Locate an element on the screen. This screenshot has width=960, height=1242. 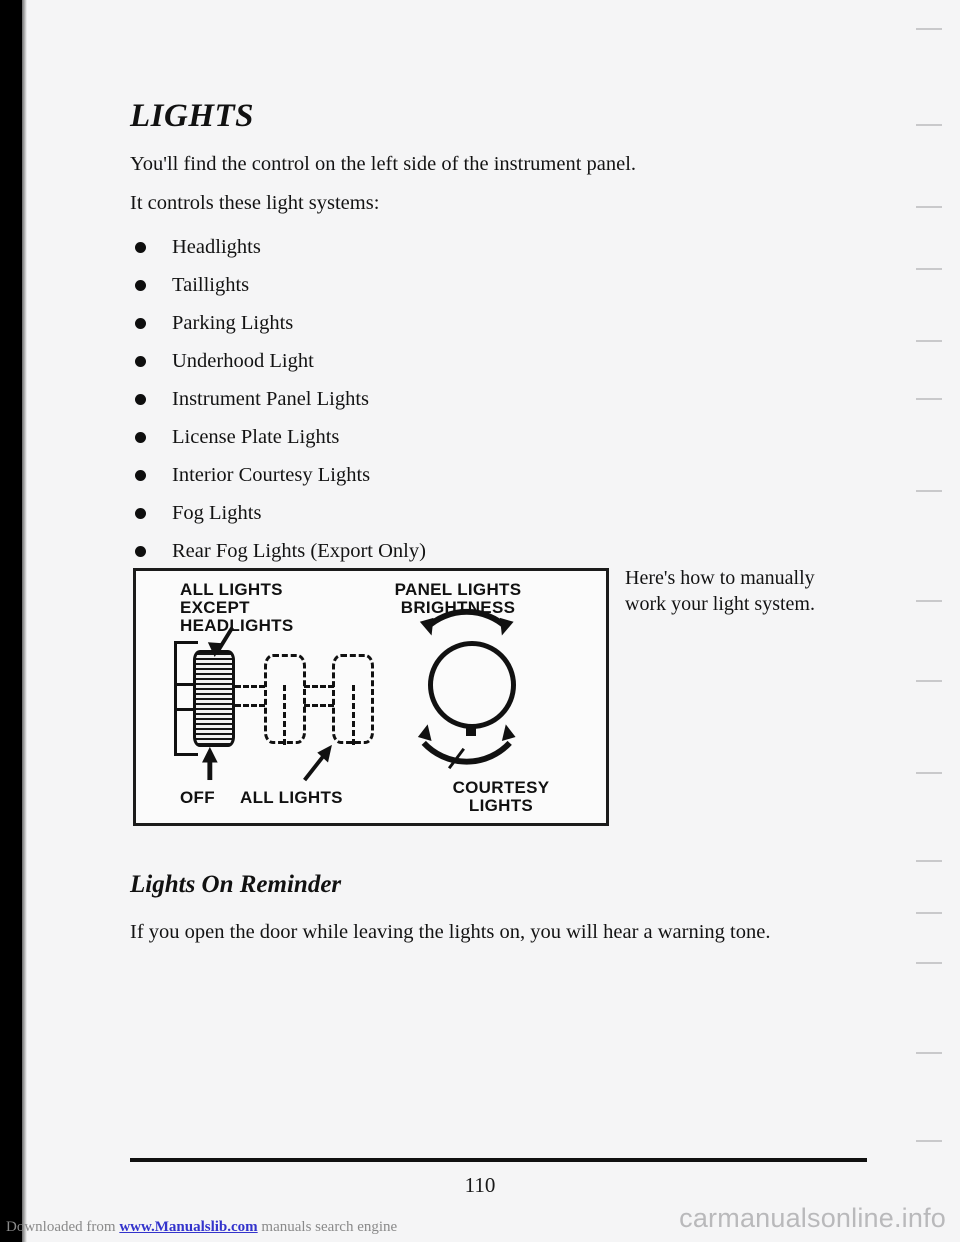
headlamp-knob-icon is located at coordinates (214, 698).